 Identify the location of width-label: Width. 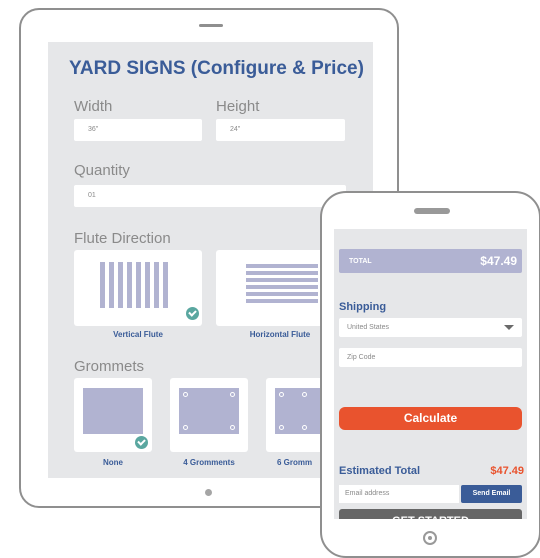
(93, 106).